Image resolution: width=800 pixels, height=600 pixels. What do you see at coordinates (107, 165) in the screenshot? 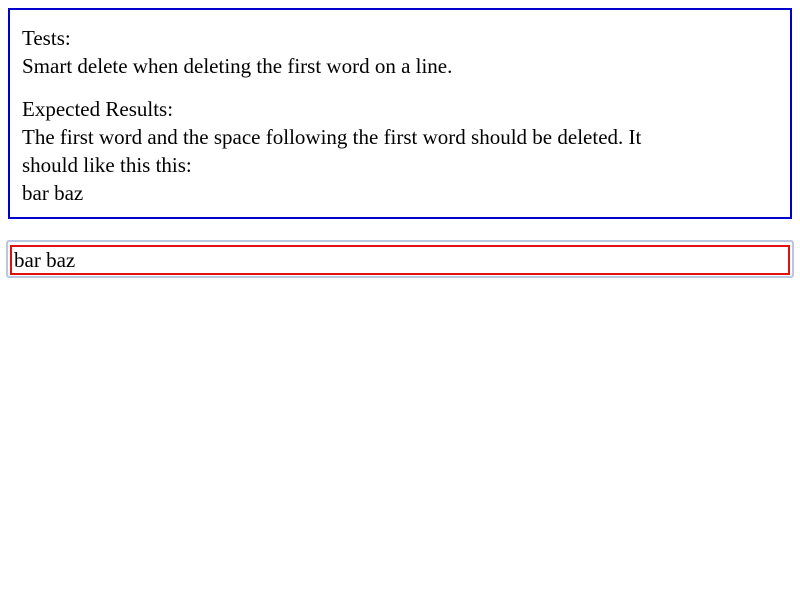
I see `expected-results-text-line-2: should like this this:` at bounding box center [107, 165].